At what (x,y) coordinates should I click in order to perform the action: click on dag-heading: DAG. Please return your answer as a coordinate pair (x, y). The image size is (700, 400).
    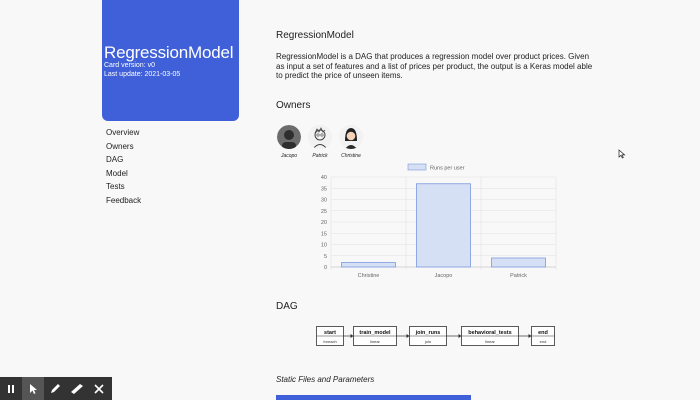
    Looking at the image, I should click on (287, 306).